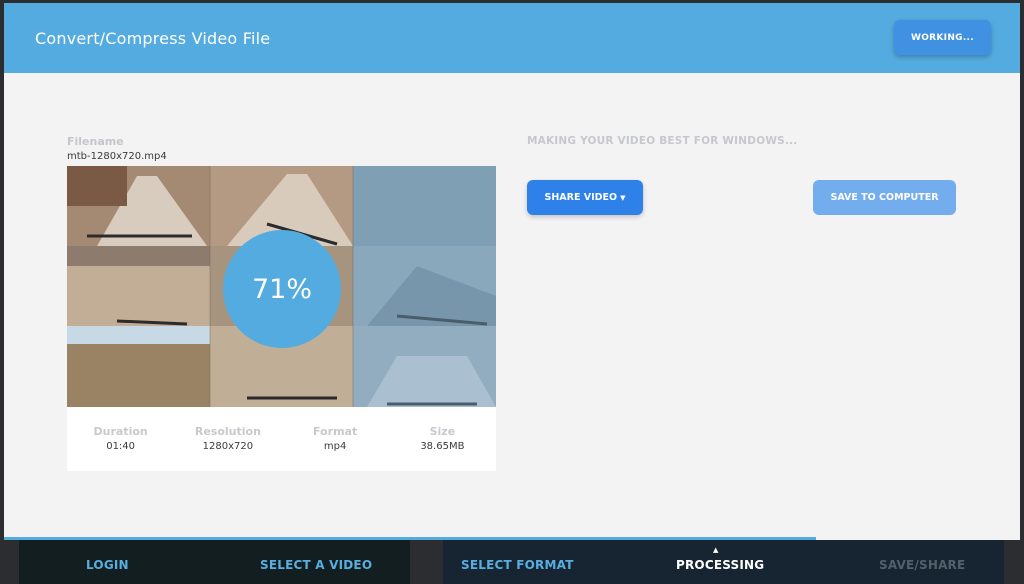  I want to click on meta-label: Size, so click(442, 431).